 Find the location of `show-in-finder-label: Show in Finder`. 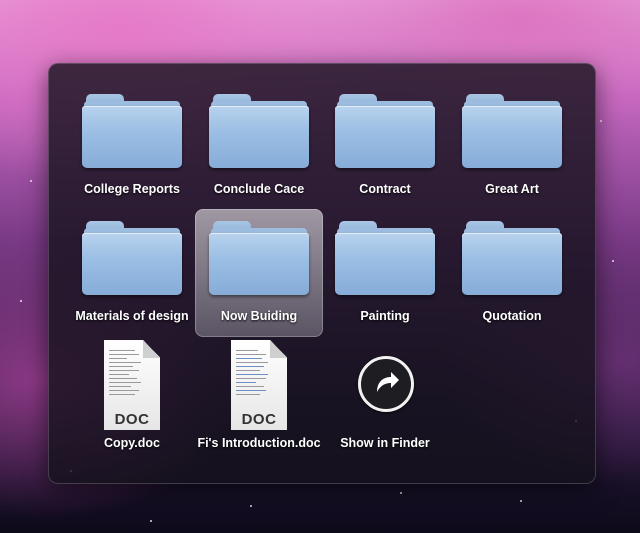

show-in-finder-label: Show in Finder is located at coordinates (385, 443).